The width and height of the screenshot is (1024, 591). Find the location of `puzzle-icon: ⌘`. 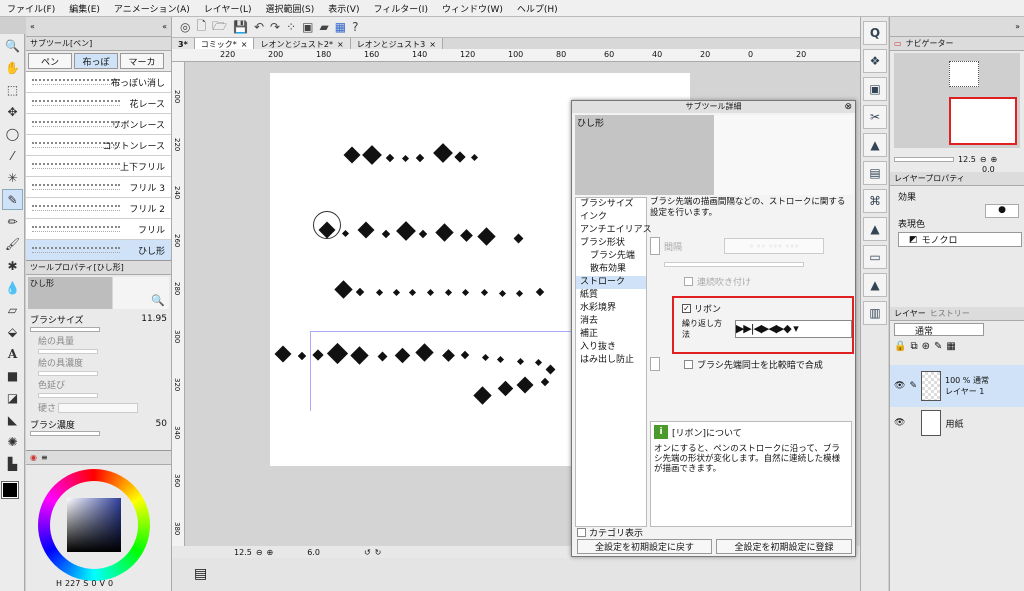

puzzle-icon: ⌘ is located at coordinates (875, 201).